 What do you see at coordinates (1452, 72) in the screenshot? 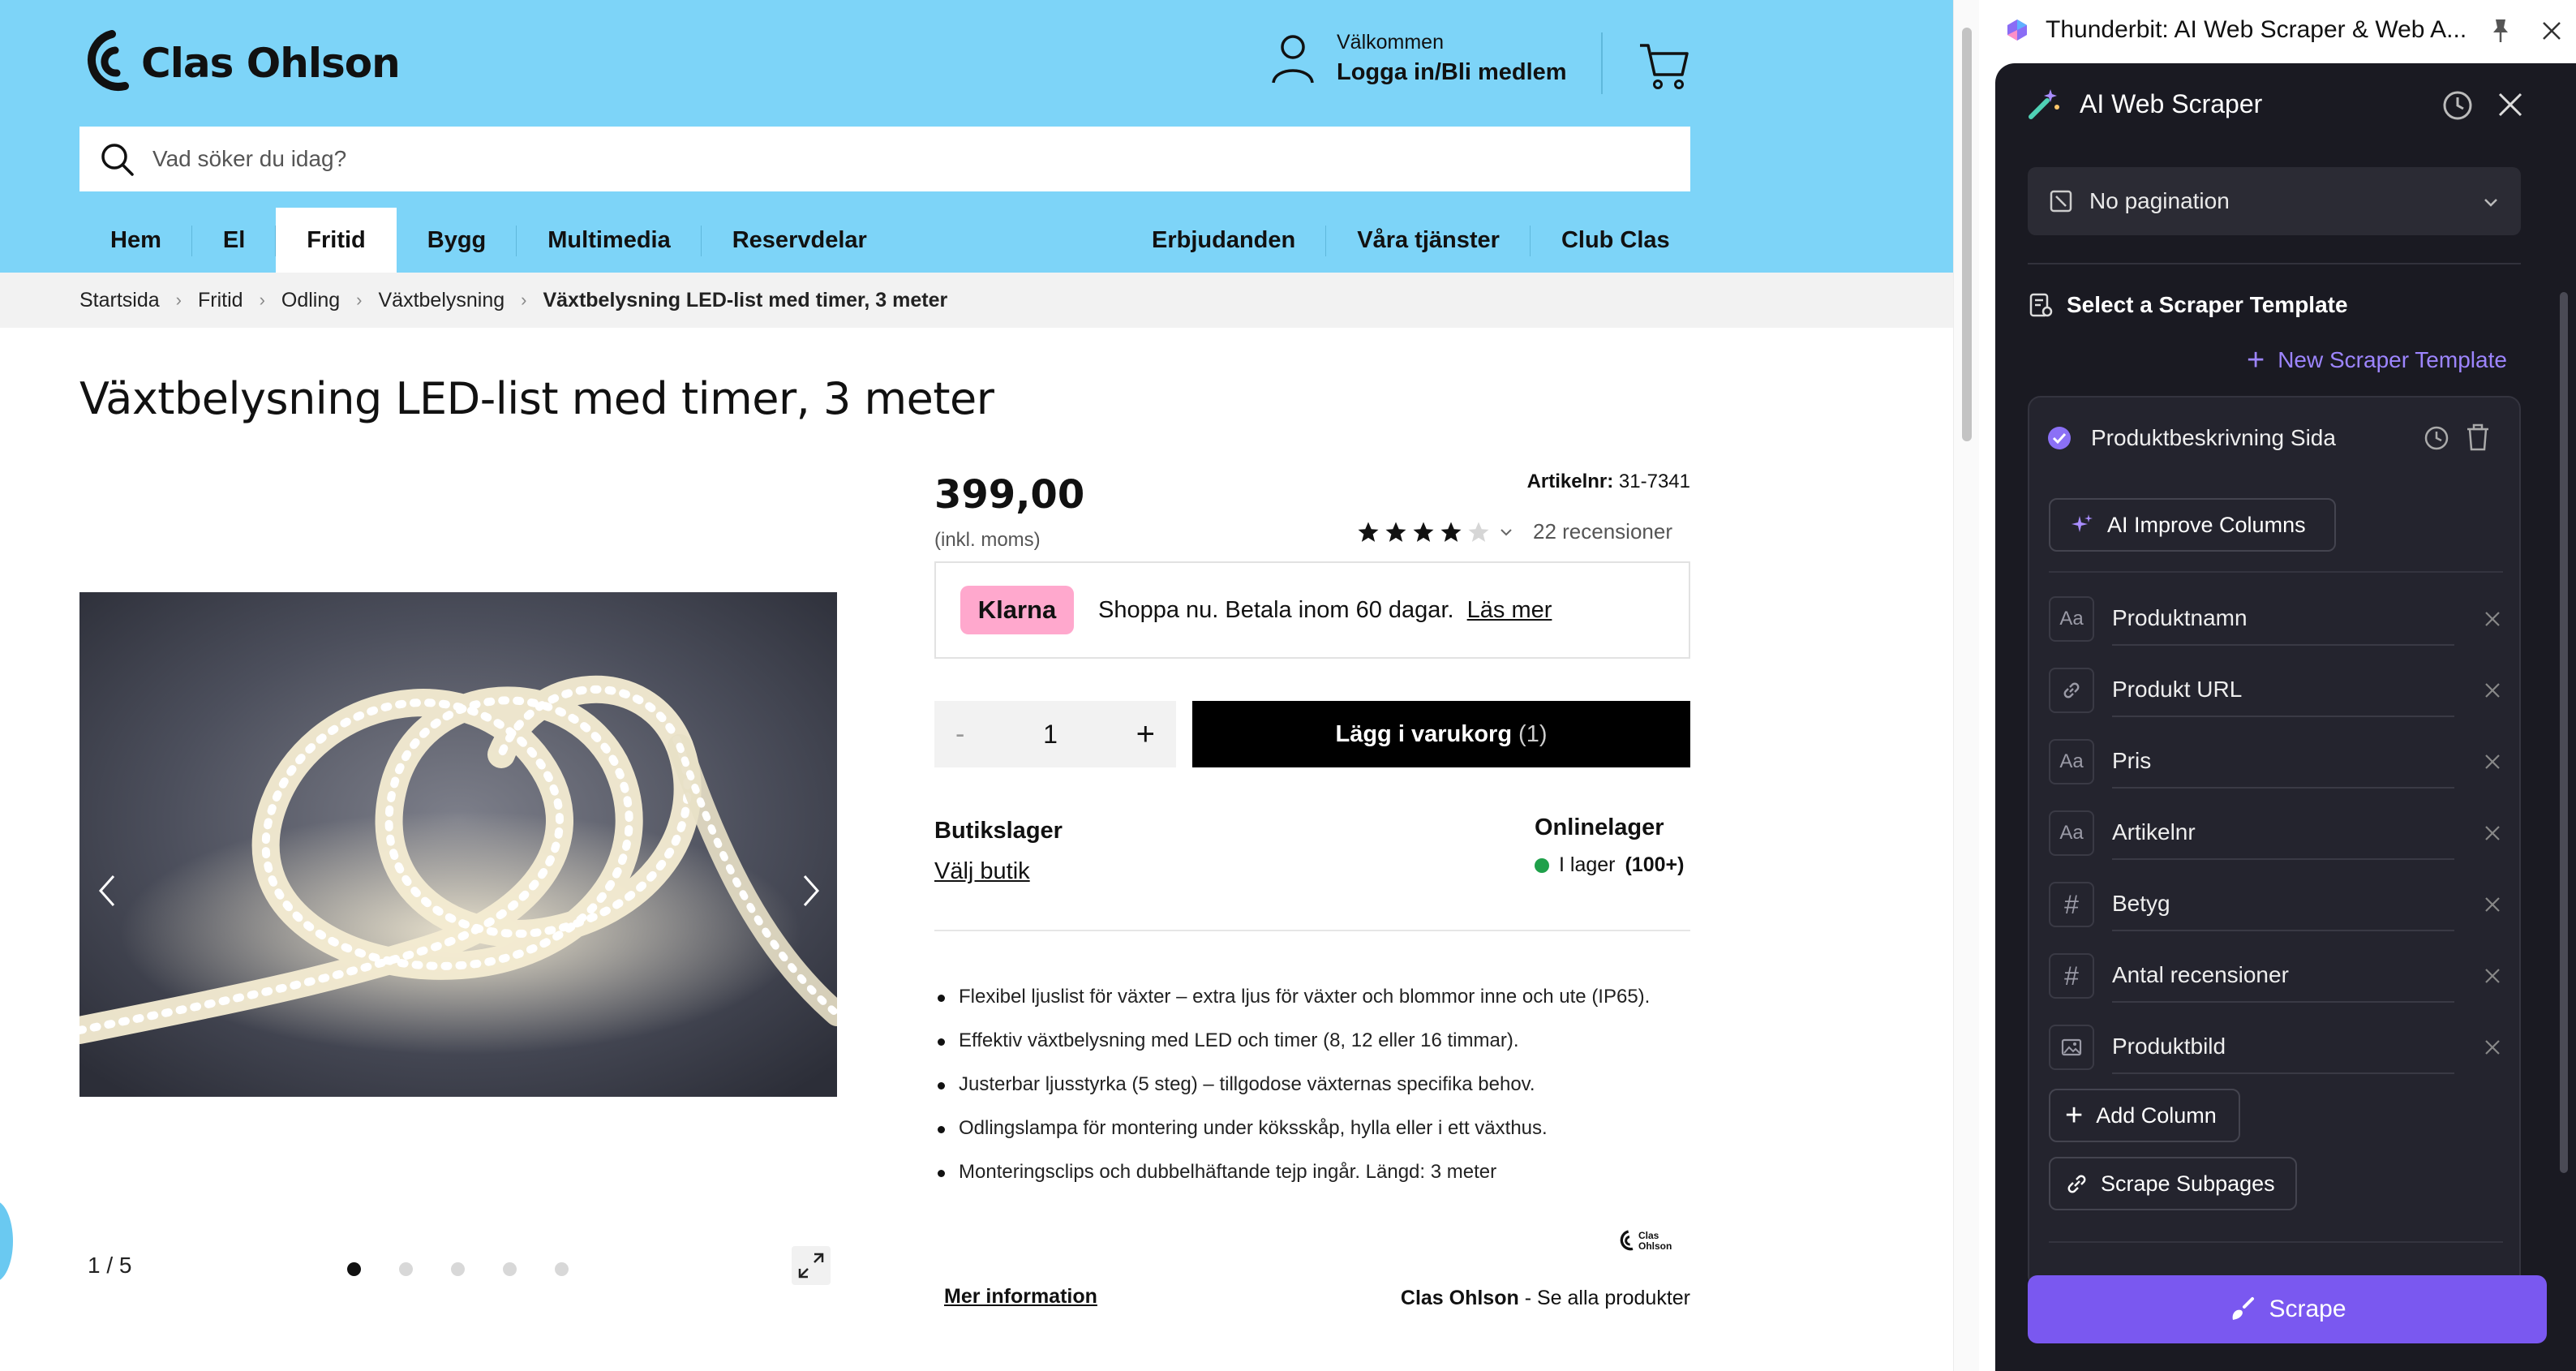
I see `account-login-label: Logga in/Bli medlem` at bounding box center [1452, 72].